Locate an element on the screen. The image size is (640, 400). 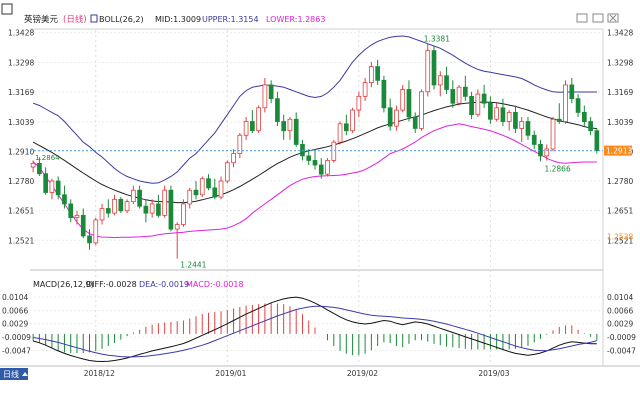
macd-tick-right: 0.0104 is located at coordinates (620, 297).